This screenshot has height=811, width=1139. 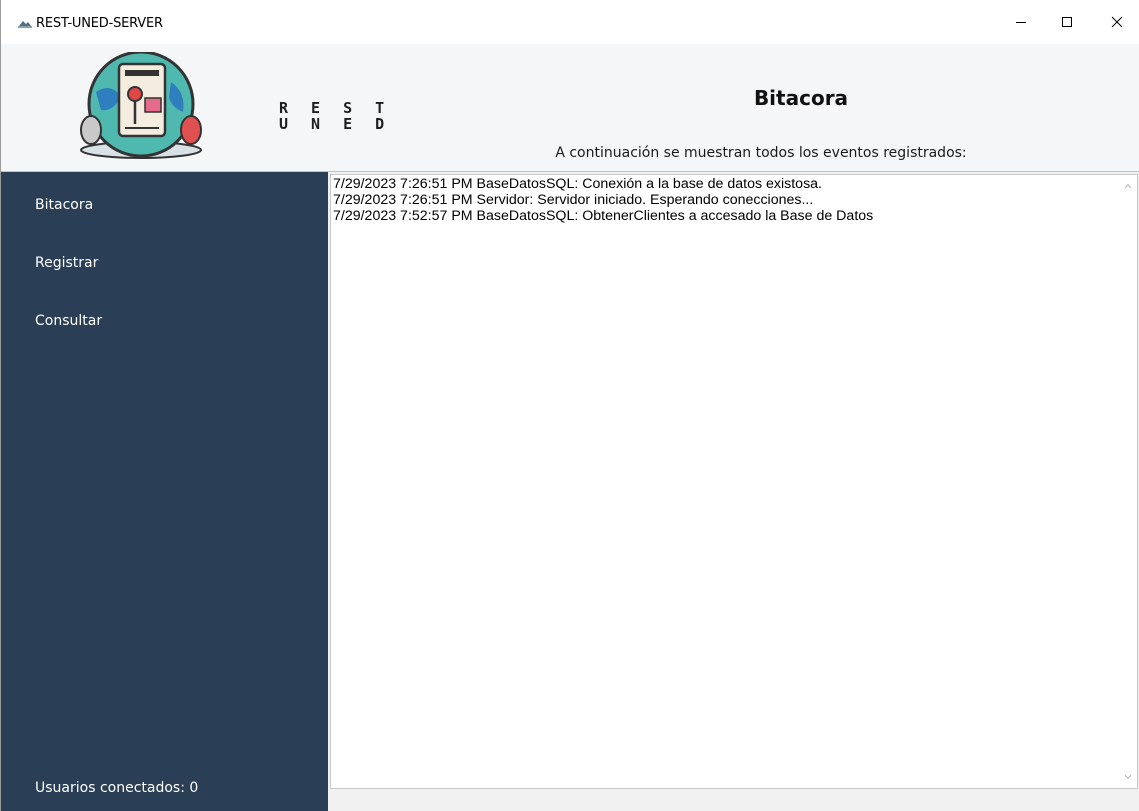 I want to click on window-title: REST-UNED-SERVER, so click(x=99, y=23).